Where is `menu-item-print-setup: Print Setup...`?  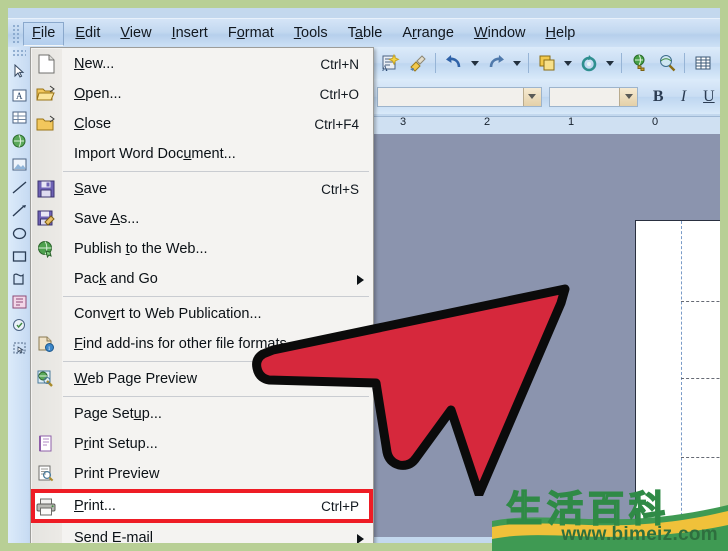
menu-item-print-setup: Print Setup... is located at coordinates (202, 444).